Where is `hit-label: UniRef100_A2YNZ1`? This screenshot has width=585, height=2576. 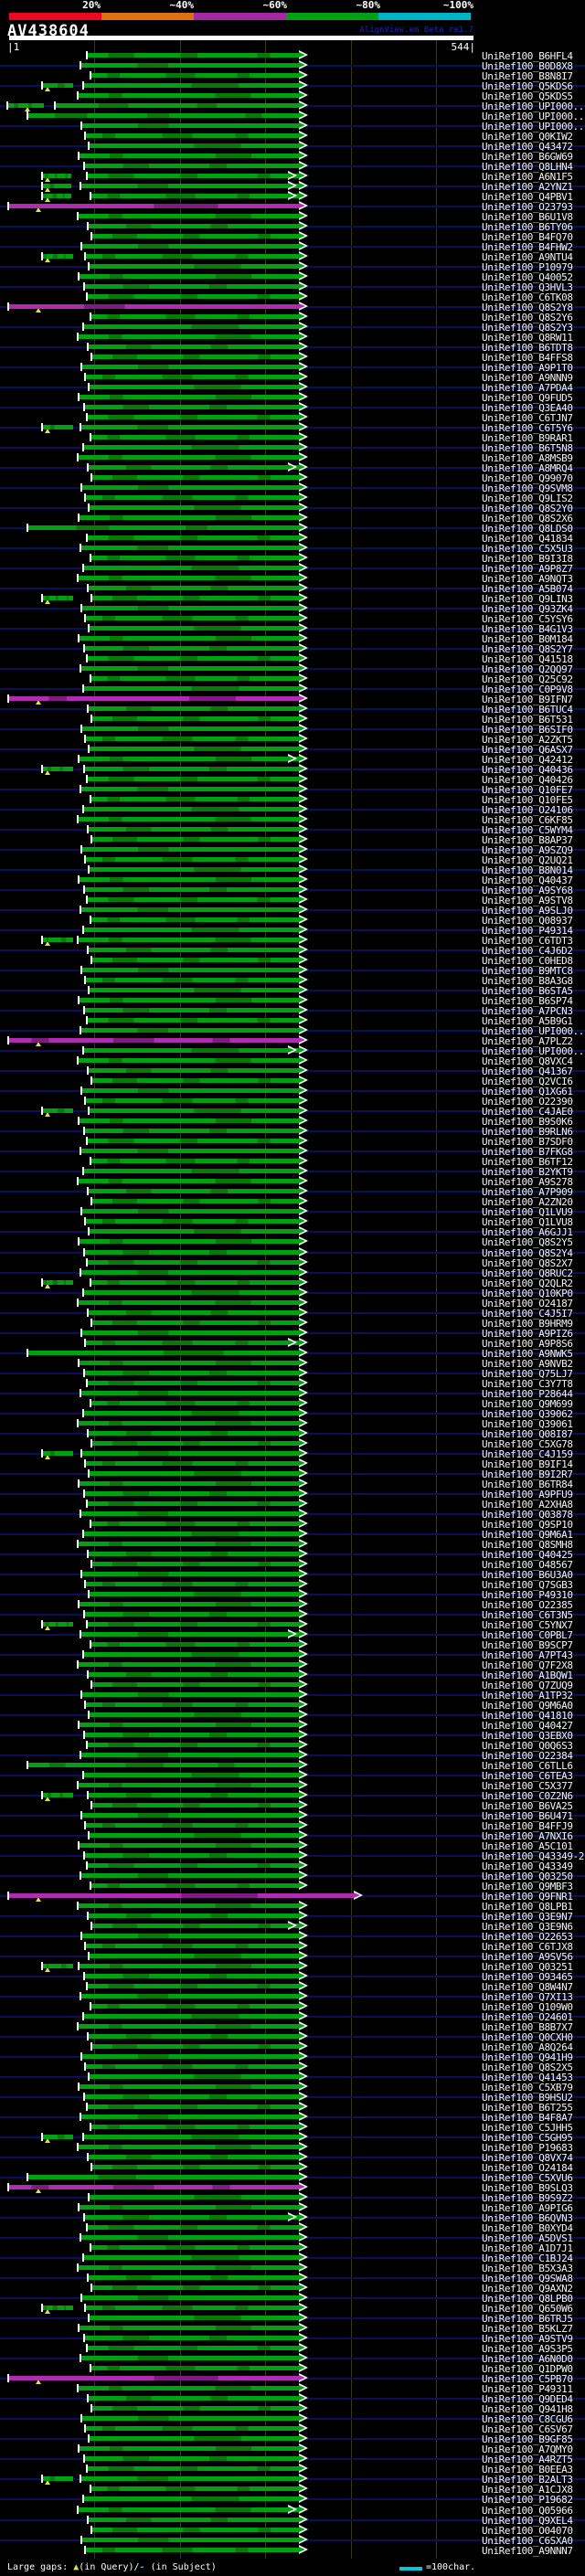 hit-label: UniRef100_A2YNZ1 is located at coordinates (528, 186).